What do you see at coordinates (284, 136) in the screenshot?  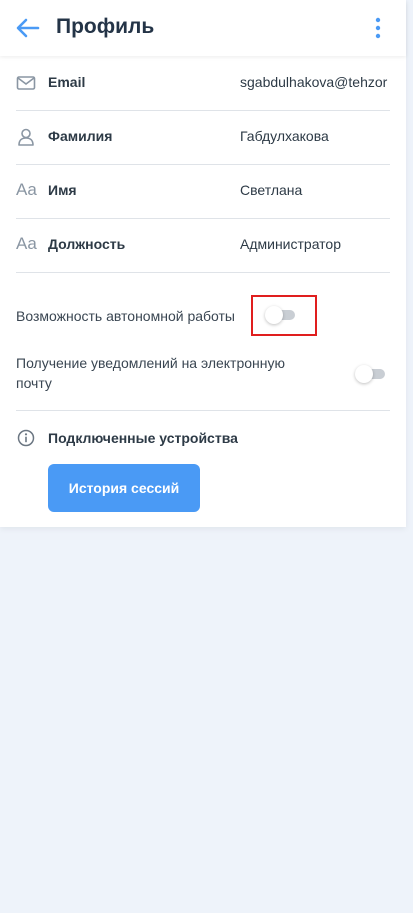 I see `surname-value: Габдулхакова` at bounding box center [284, 136].